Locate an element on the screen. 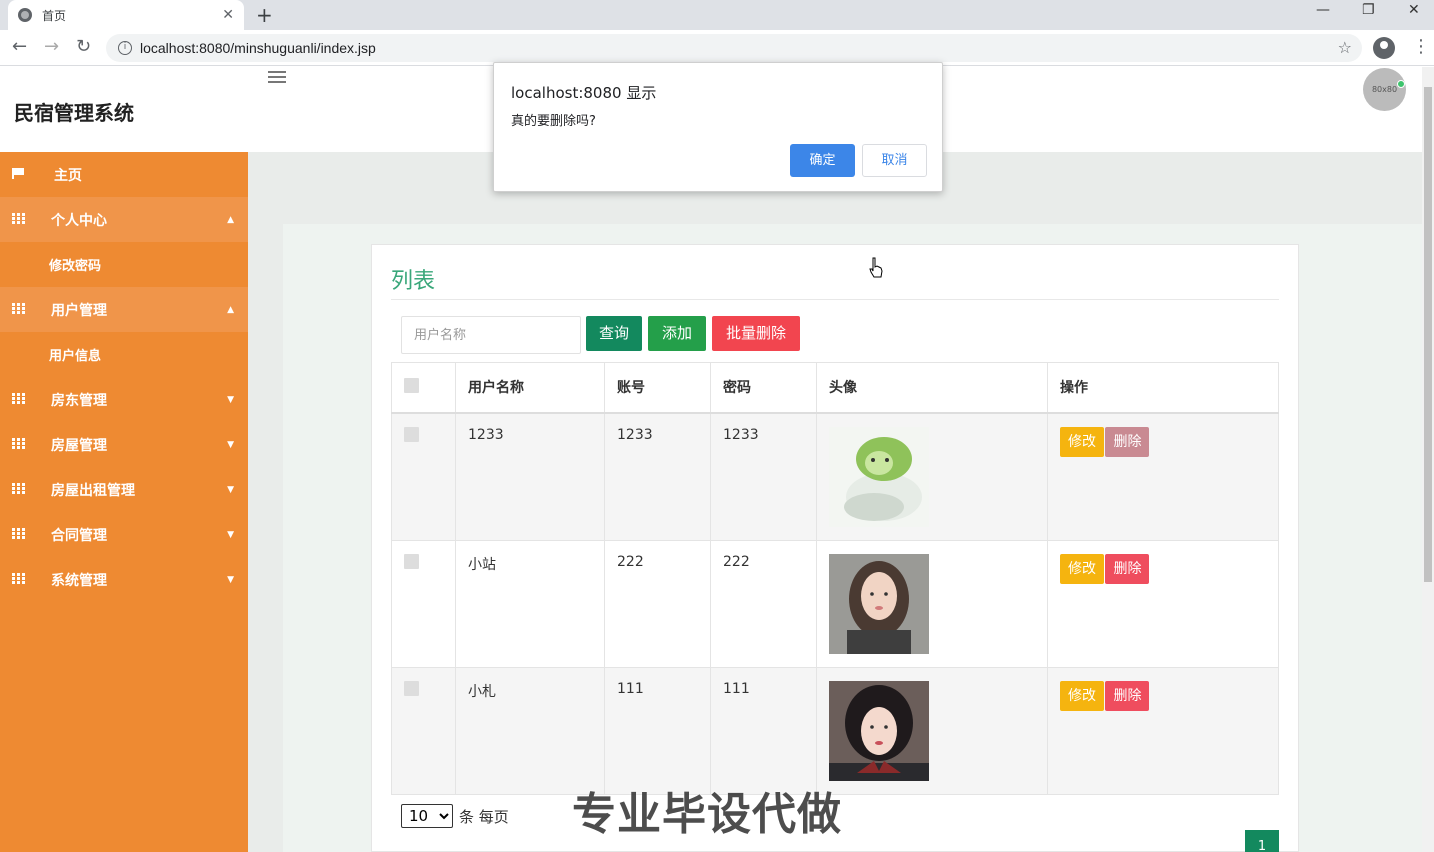 The image size is (1434, 852). account-cell: 222 is located at coordinates (657, 603).